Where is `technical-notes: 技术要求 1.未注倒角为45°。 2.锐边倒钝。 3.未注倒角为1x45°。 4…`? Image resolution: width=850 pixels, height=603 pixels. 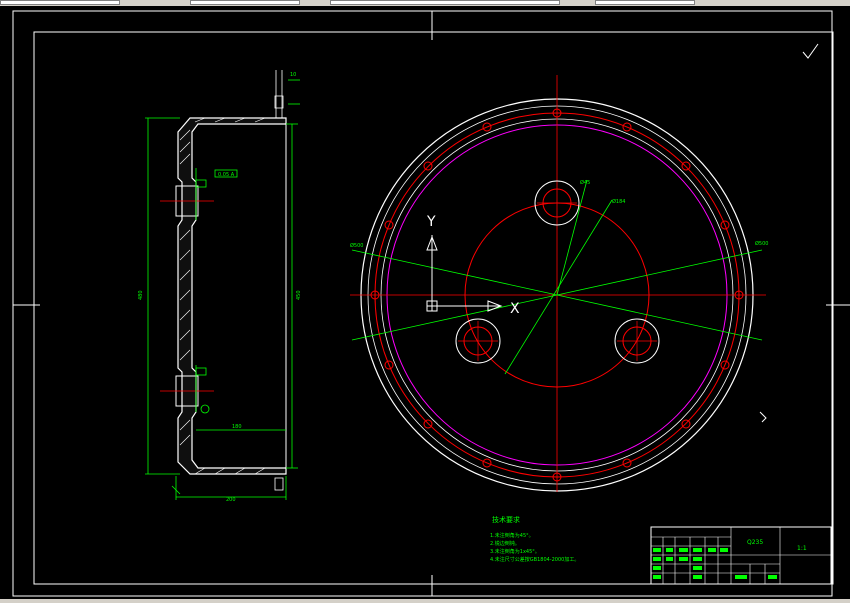
technical-notes: 技术要求 1.未注倒角为45°。 2.锐边倒钝。 3.未注倒角为1x45°。 4… is located at coordinates (534, 539).